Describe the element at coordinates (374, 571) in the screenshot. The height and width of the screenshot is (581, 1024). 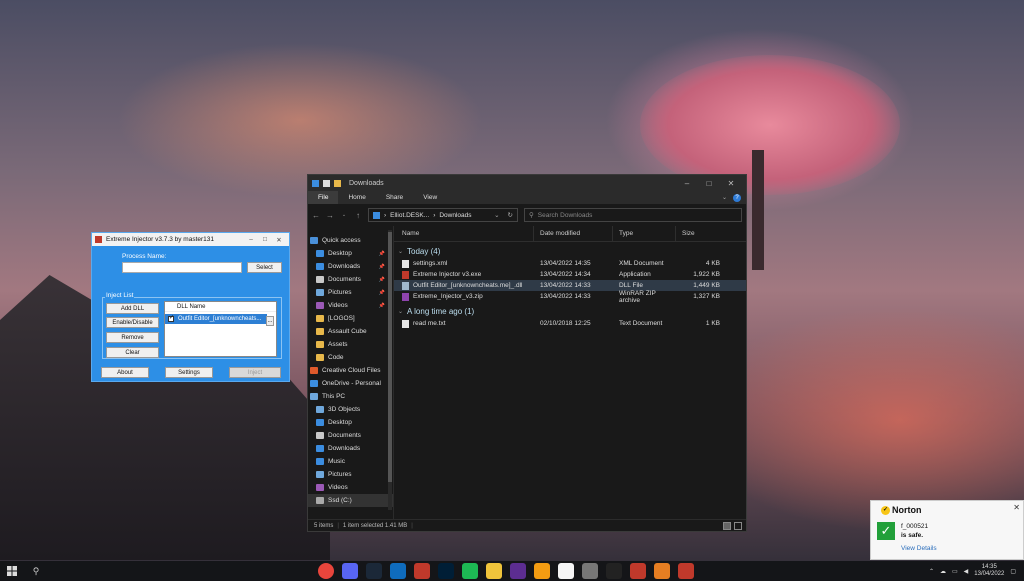
I see `steam-icon` at that location.